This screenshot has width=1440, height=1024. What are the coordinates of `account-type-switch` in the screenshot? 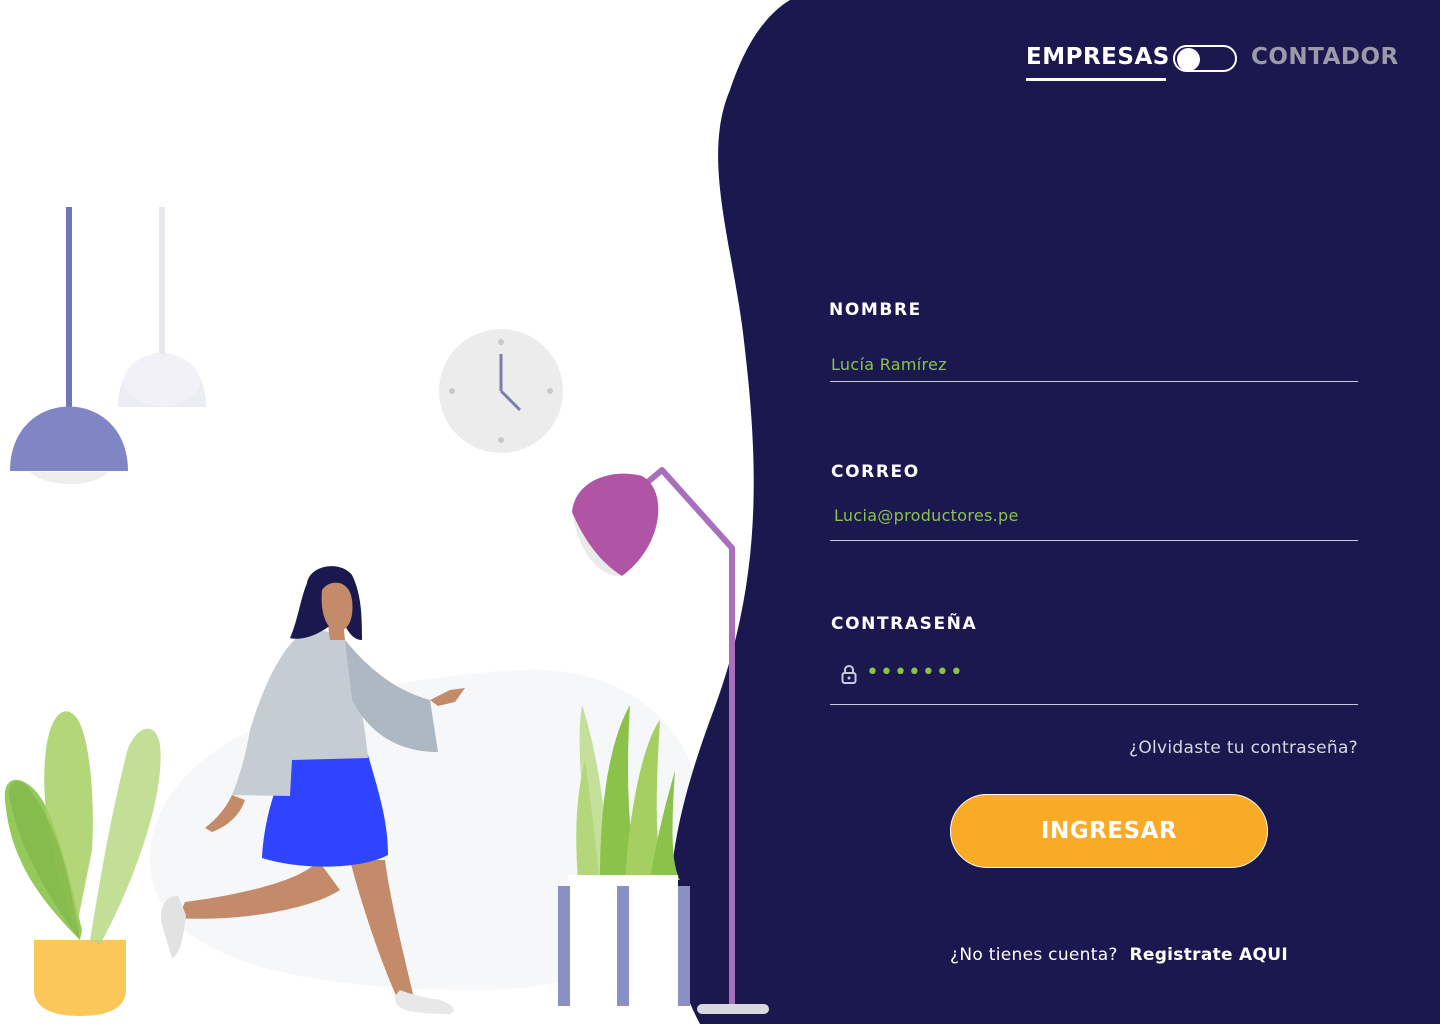 It's located at (1205, 58).